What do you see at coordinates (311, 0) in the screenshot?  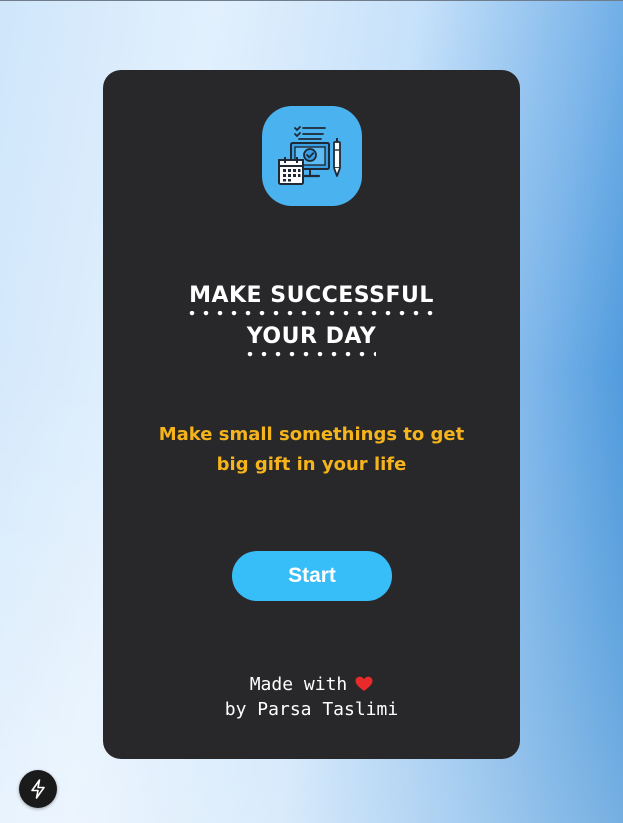 I see `top-border` at bounding box center [311, 0].